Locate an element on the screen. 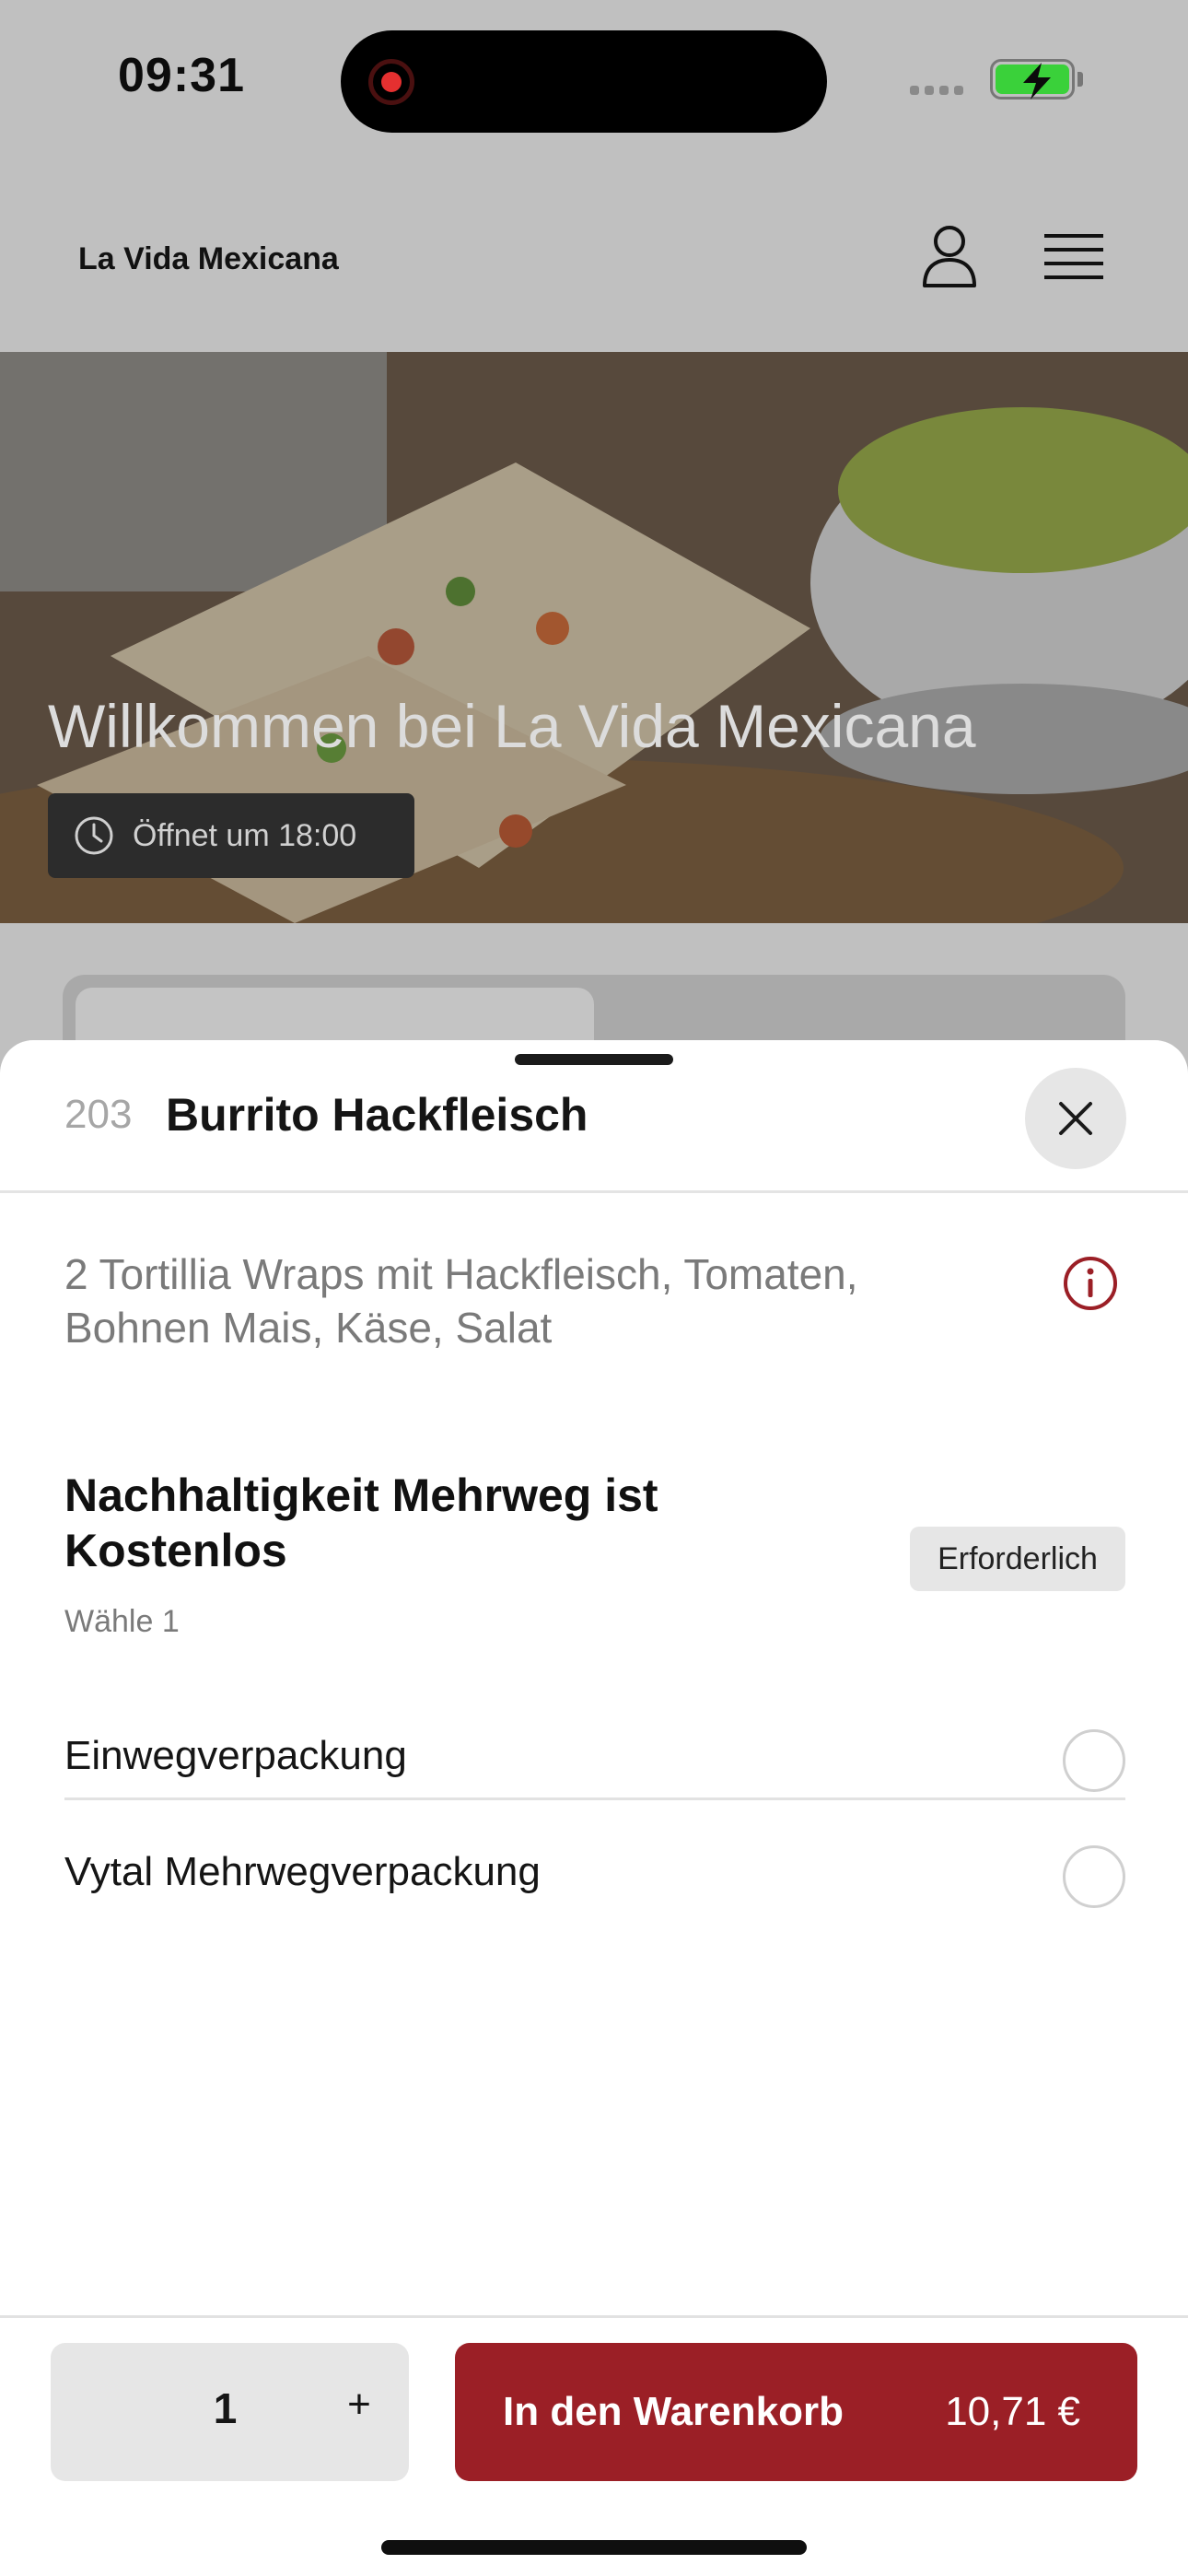 This screenshot has width=1188, height=2576. opening-hours-badge: Öffnet um 18:00 is located at coordinates (231, 835).